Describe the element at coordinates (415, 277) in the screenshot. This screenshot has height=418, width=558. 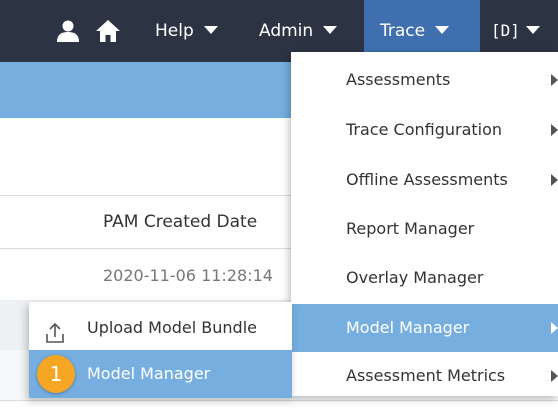
I see `menu-item-label: Overlay Manager` at that location.